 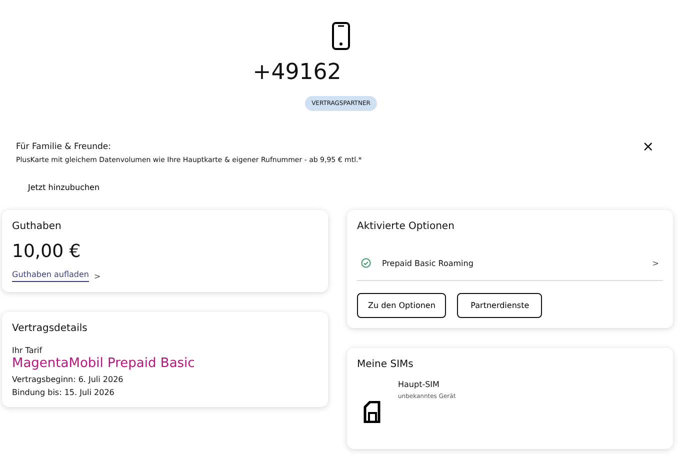 What do you see at coordinates (385, 364) in the screenshot?
I see `card-title: Meine SIMs` at bounding box center [385, 364].